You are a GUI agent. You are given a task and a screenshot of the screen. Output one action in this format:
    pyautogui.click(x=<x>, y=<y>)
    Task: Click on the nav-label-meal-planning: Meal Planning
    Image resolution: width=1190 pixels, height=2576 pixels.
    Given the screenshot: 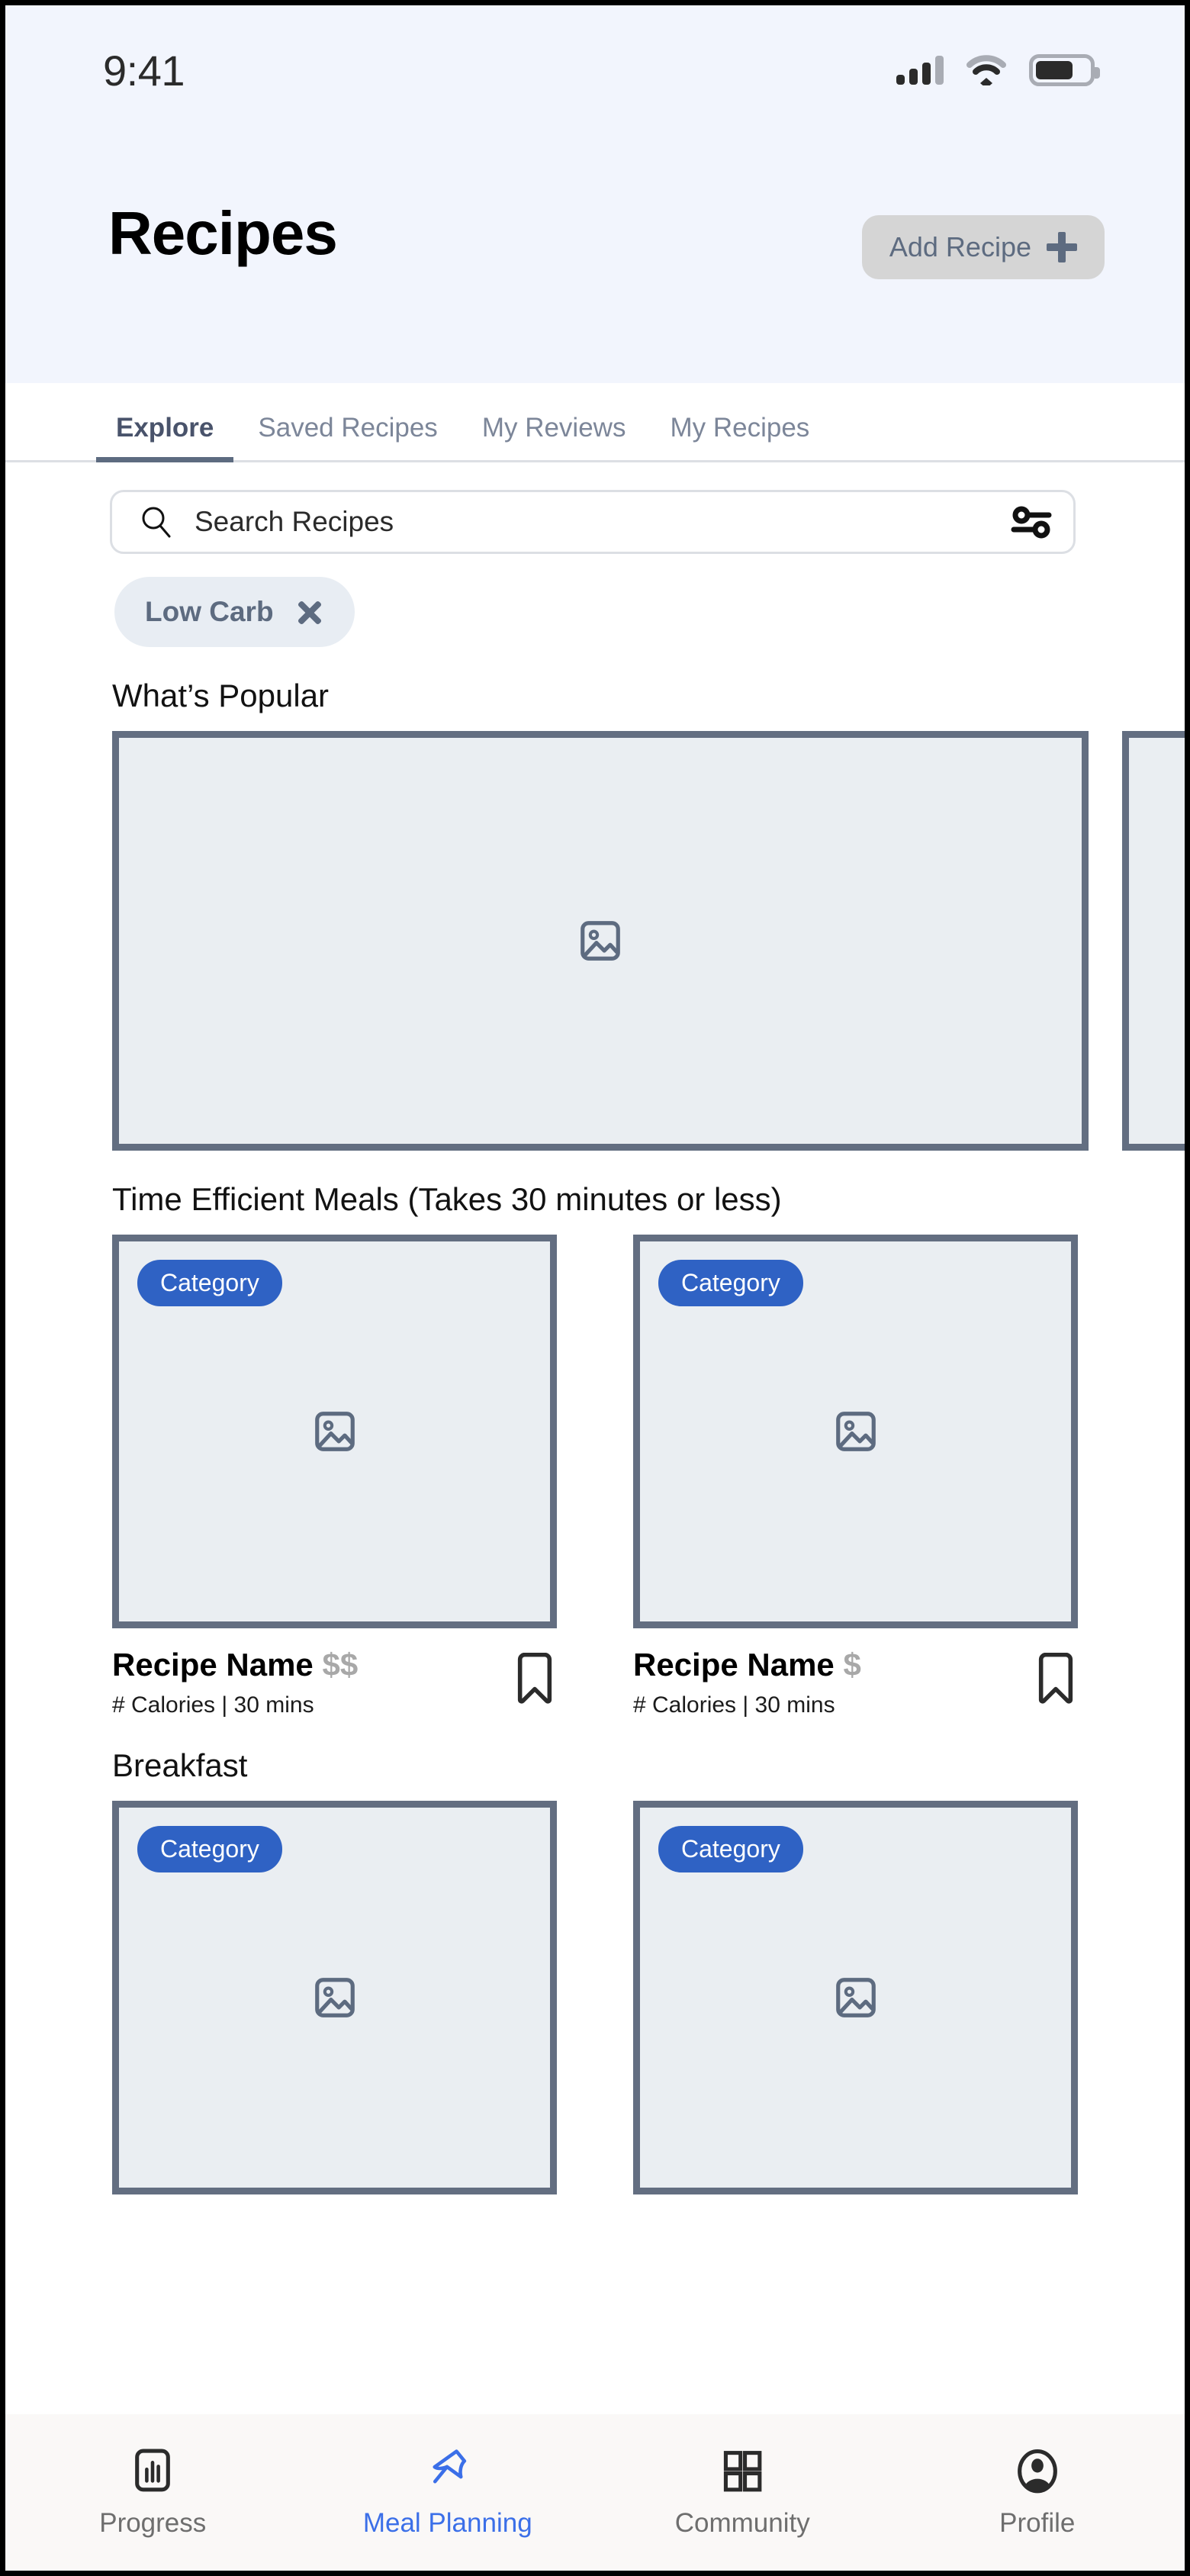 What is the action you would take?
    pyautogui.click(x=447, y=2522)
    